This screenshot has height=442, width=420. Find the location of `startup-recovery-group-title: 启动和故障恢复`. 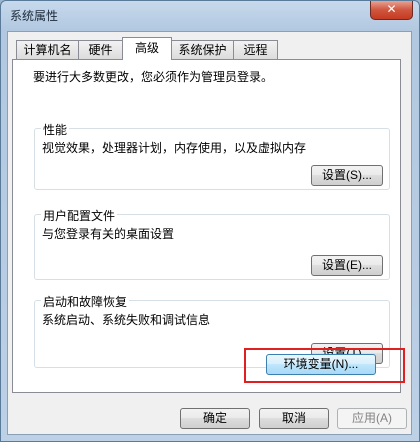

startup-recovery-group-title: 启动和故障恢复 is located at coordinates (85, 301).